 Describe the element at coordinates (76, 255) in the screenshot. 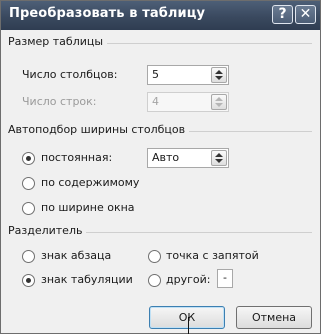

I see `separator-paragraph-label: знак абзаца` at that location.